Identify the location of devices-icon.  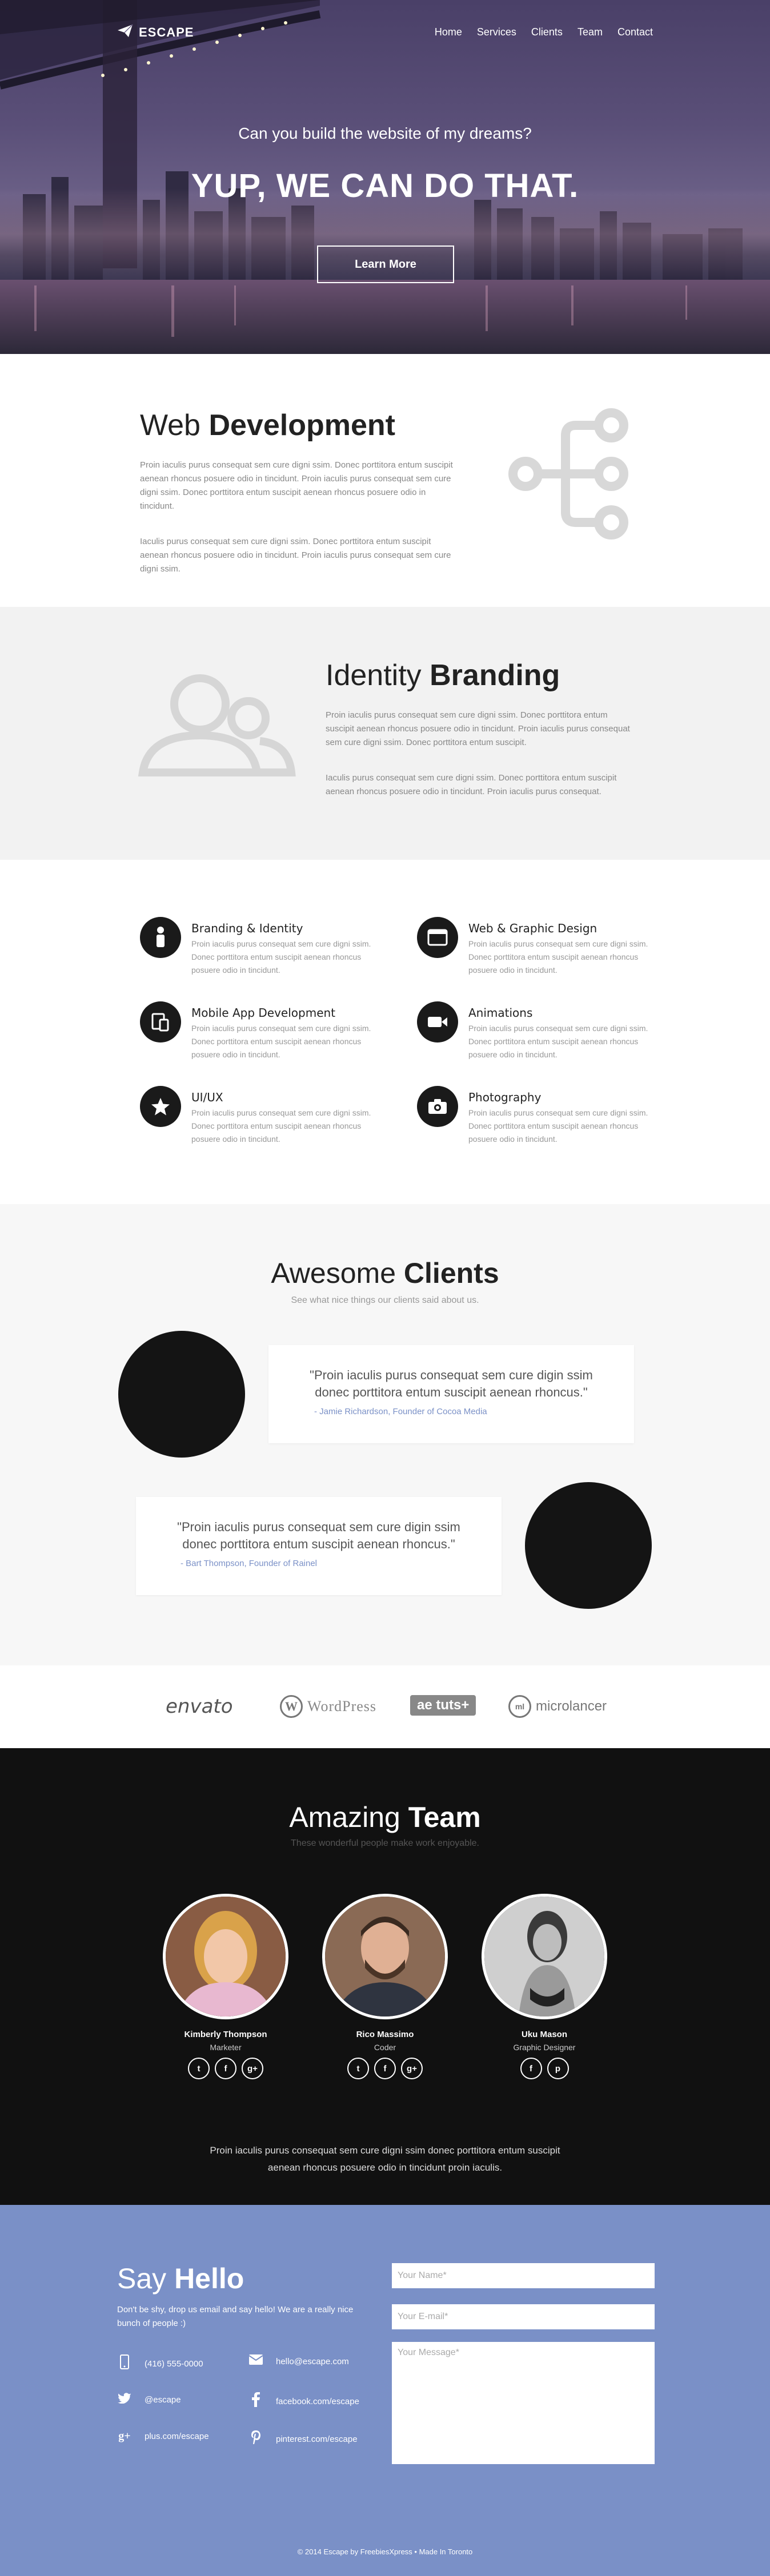
(160, 1022).